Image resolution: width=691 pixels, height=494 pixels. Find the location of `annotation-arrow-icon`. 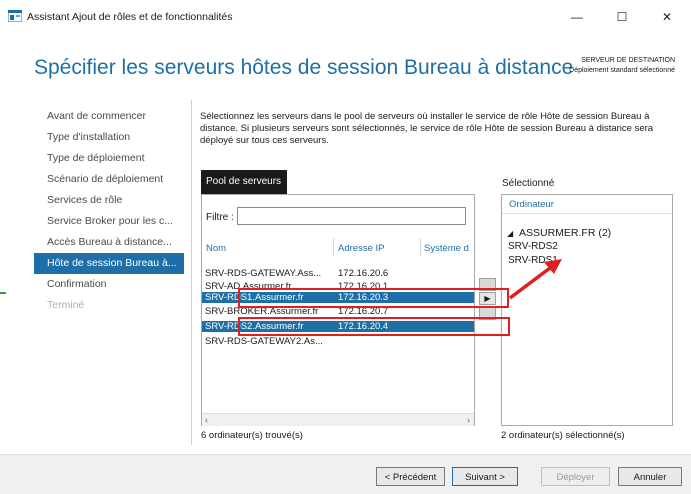

annotation-arrow-icon is located at coordinates (535, 279).